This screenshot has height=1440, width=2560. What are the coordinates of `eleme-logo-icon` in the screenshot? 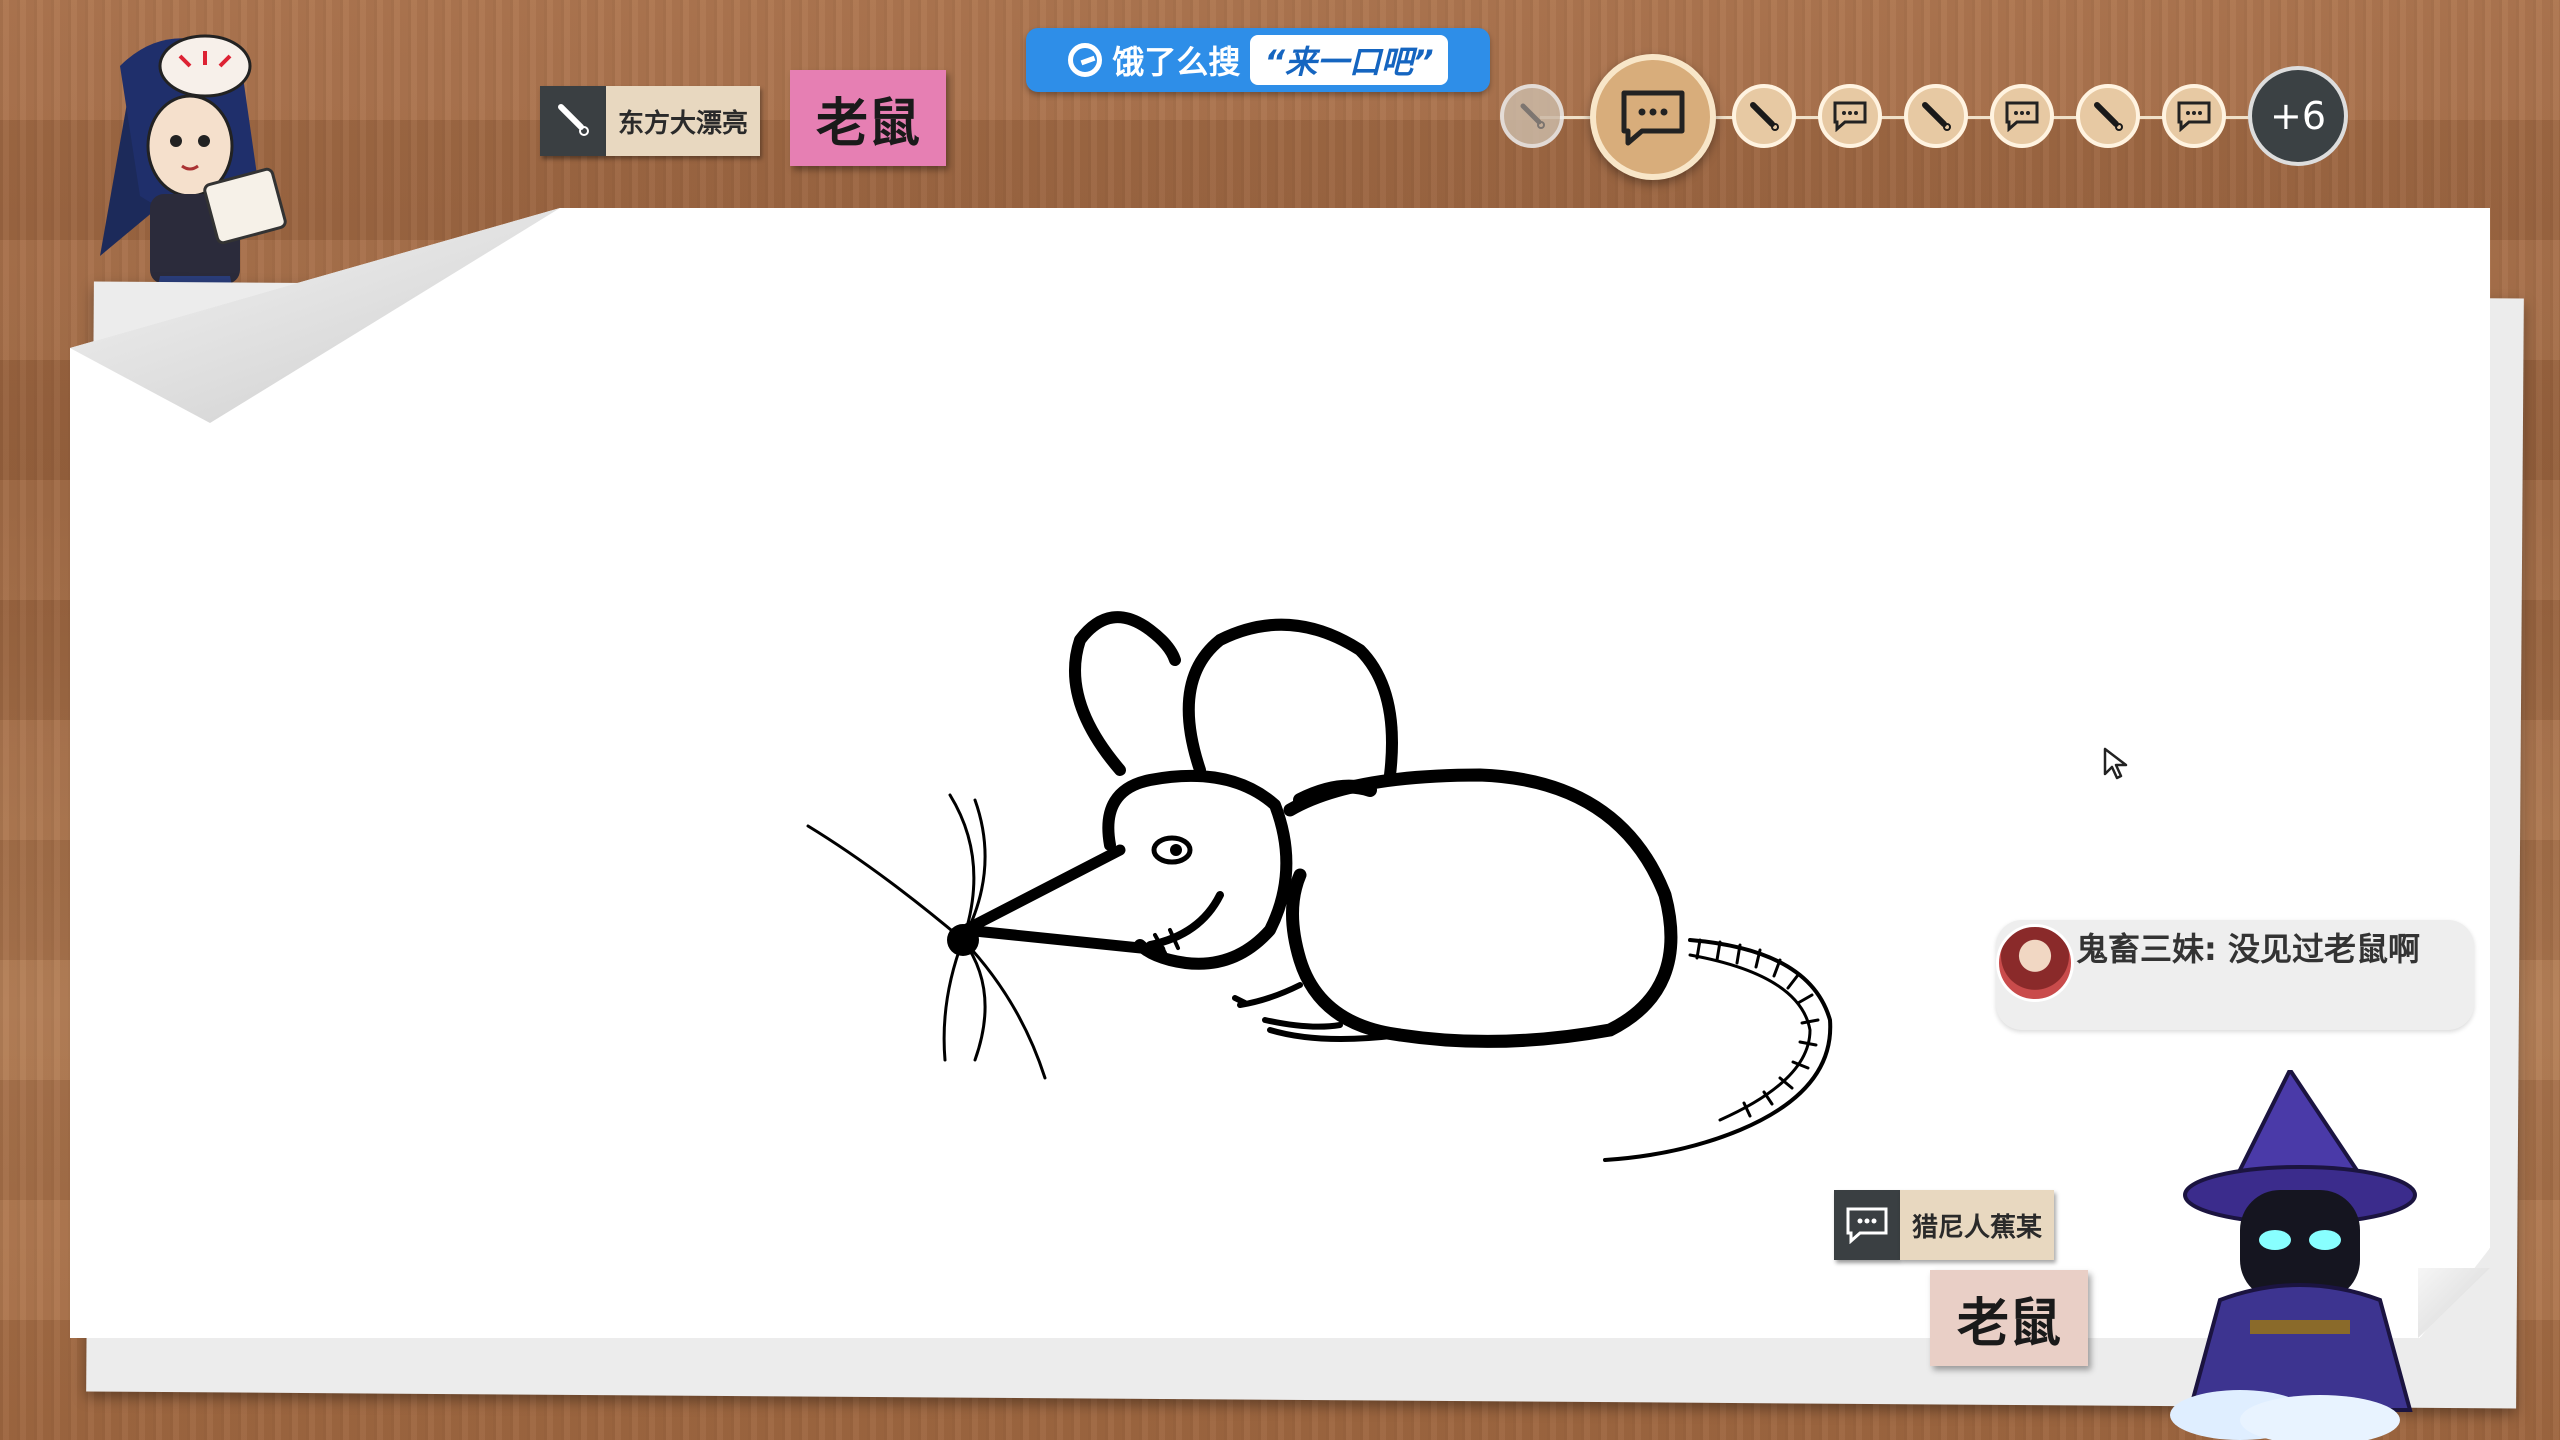 It's located at (1085, 60).